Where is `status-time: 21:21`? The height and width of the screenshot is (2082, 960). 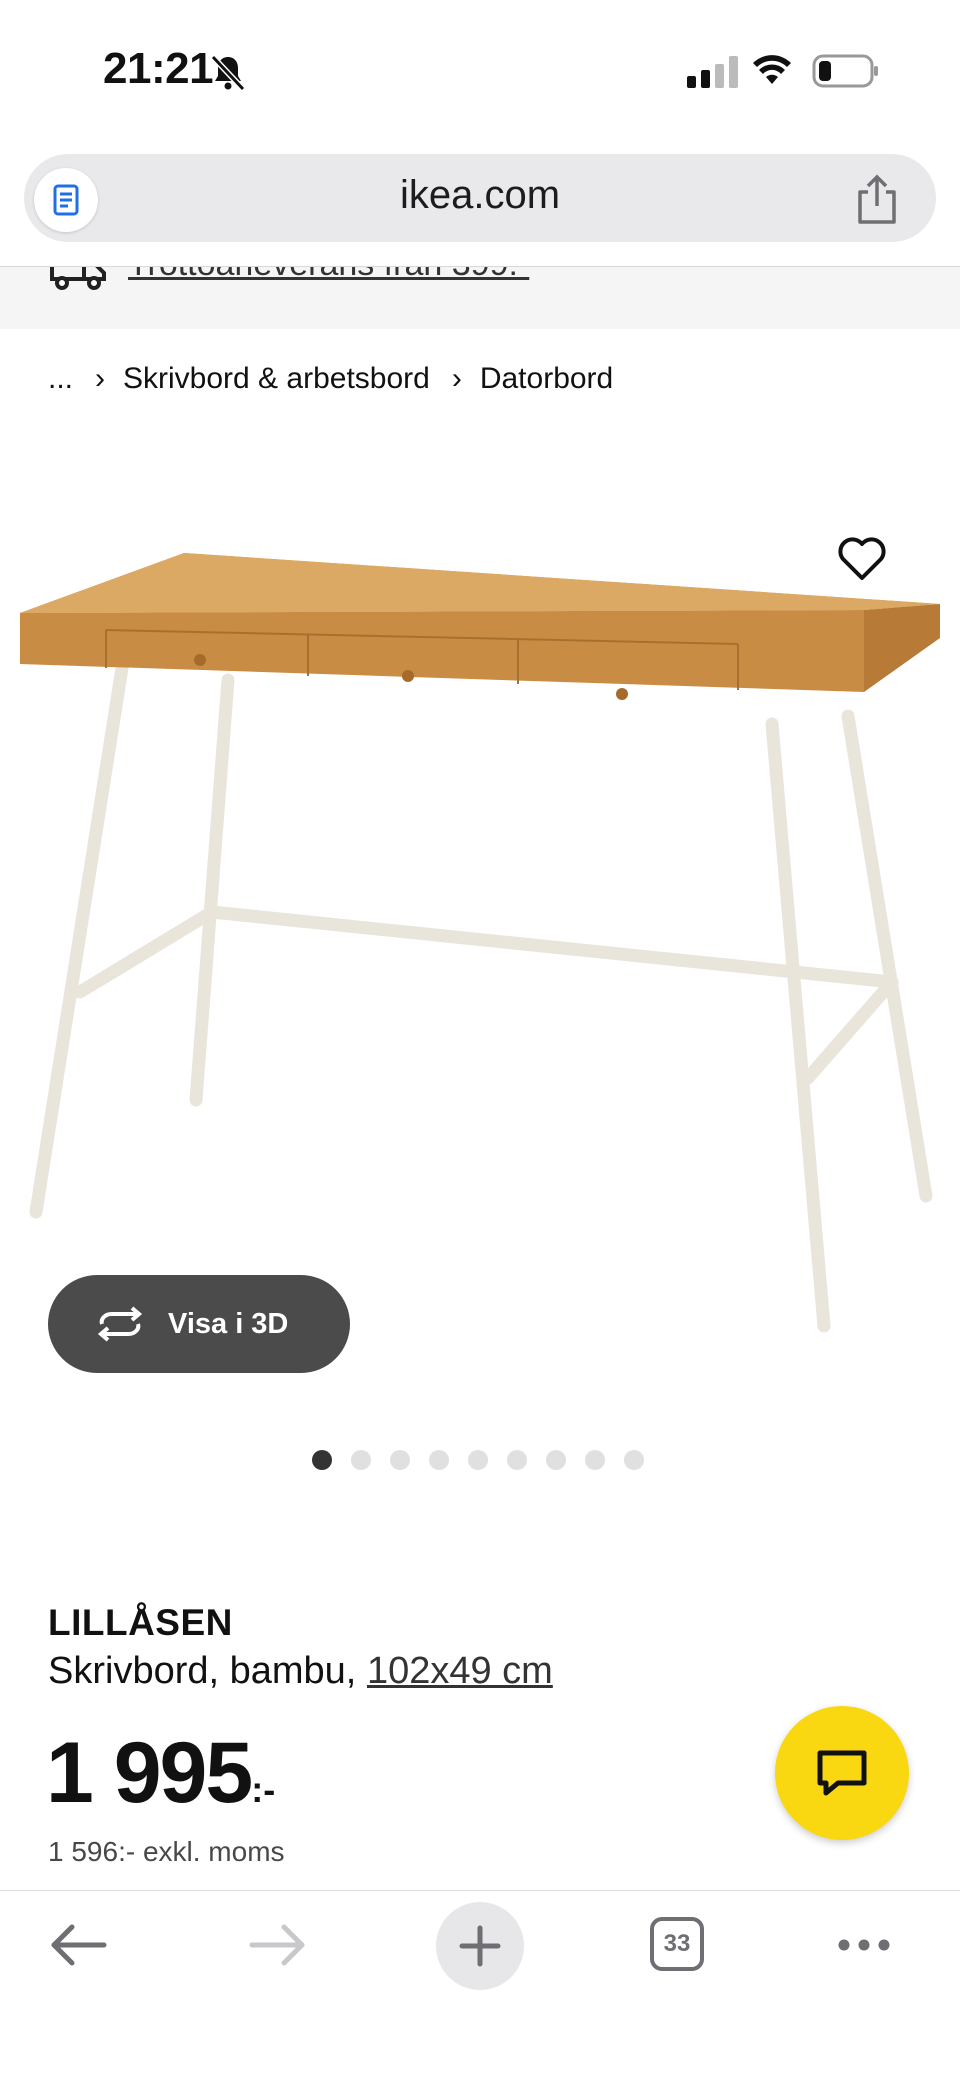 status-time: 21:21 is located at coordinates (158, 68).